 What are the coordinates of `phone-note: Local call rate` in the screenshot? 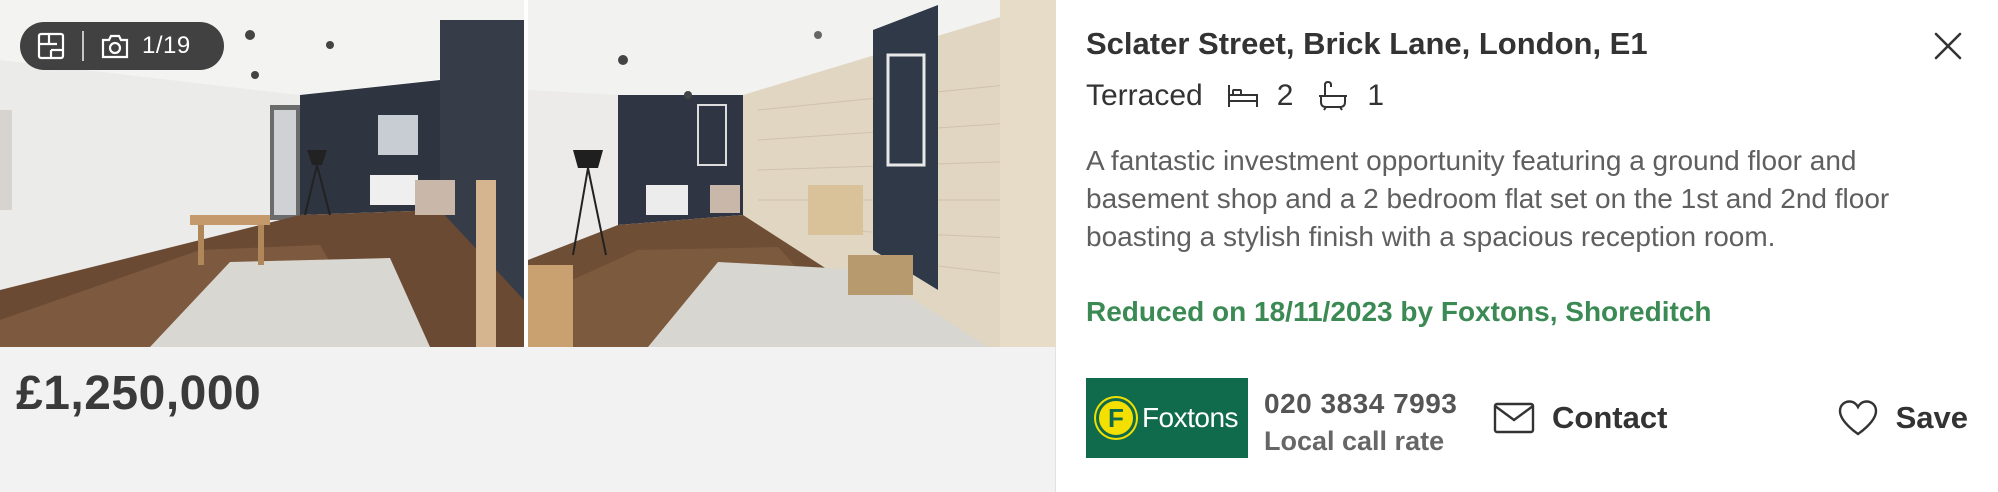 It's located at (1354, 441).